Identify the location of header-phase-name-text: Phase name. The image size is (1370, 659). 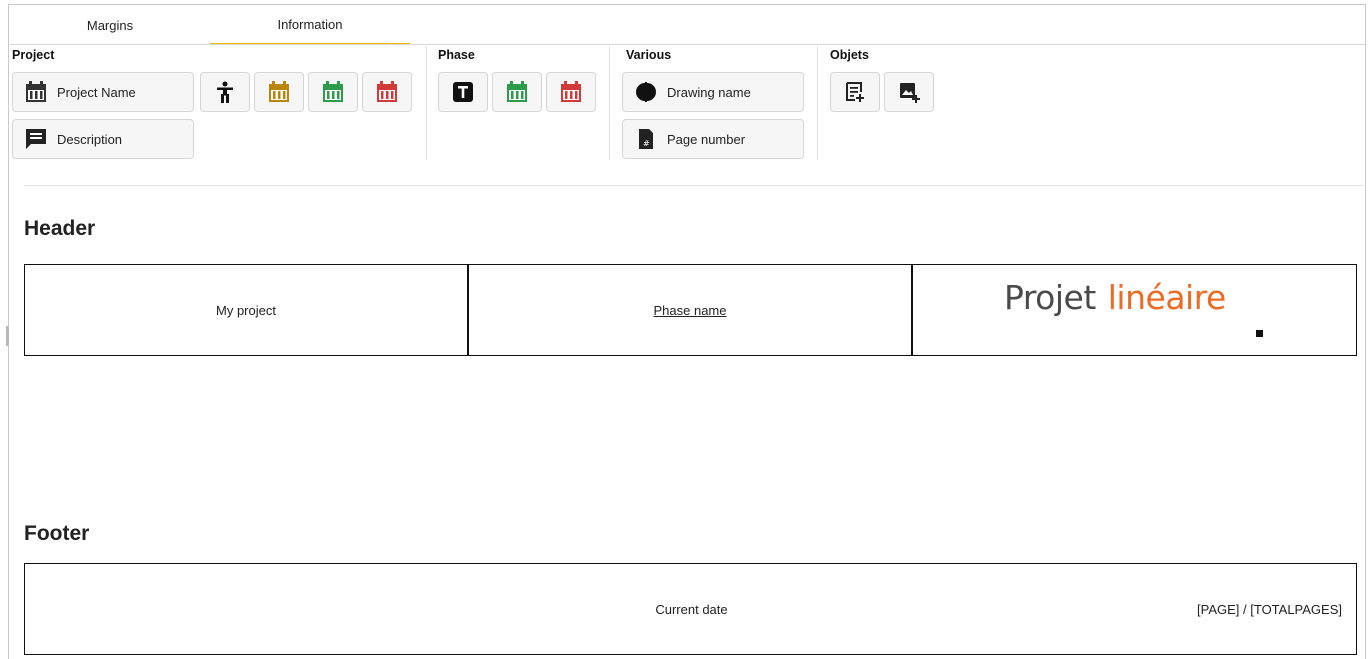
(690, 310).